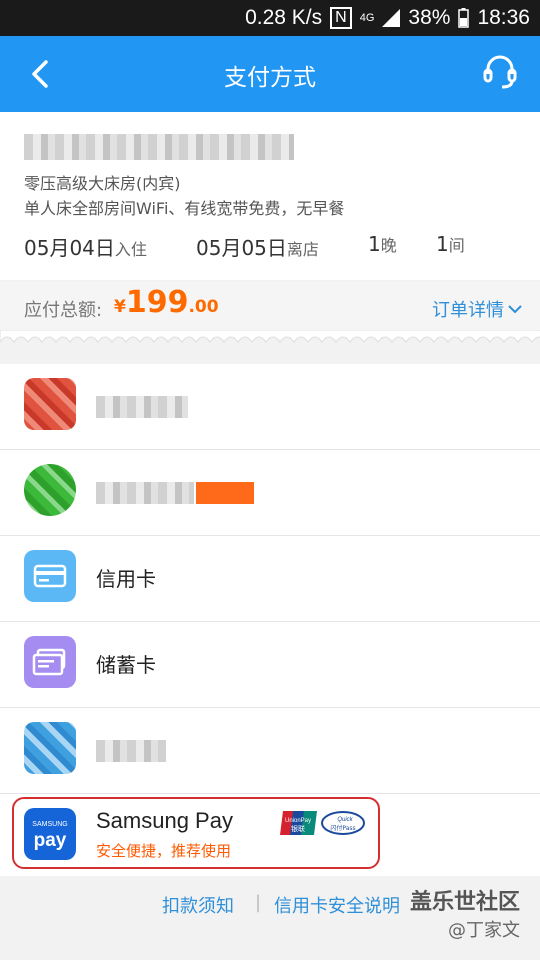  What do you see at coordinates (126, 579) in the screenshot?
I see `payment-label: 信用卡` at bounding box center [126, 579].